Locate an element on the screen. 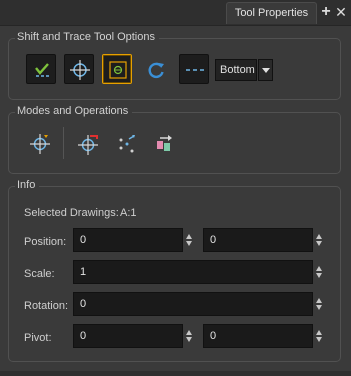 The width and height of the screenshot is (351, 376). swap-drawings-icon is located at coordinates (164, 143).